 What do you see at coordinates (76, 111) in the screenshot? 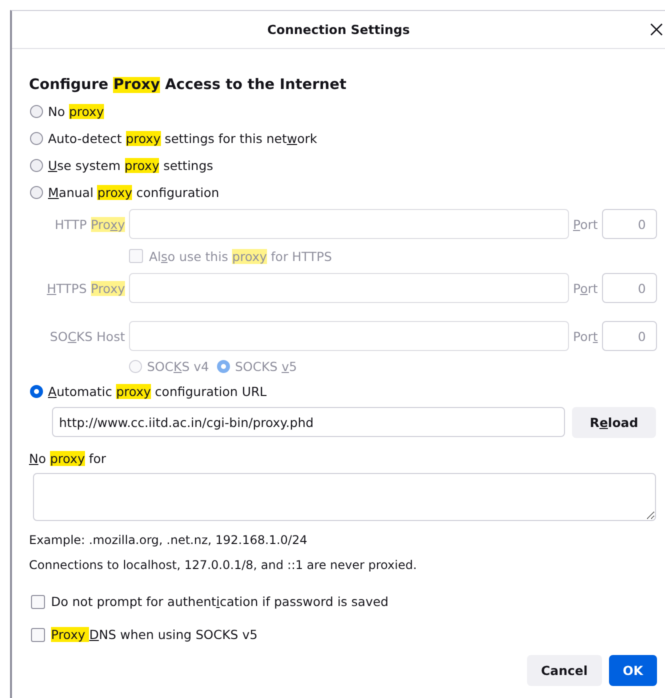
I see `radio-label: No proxy` at bounding box center [76, 111].